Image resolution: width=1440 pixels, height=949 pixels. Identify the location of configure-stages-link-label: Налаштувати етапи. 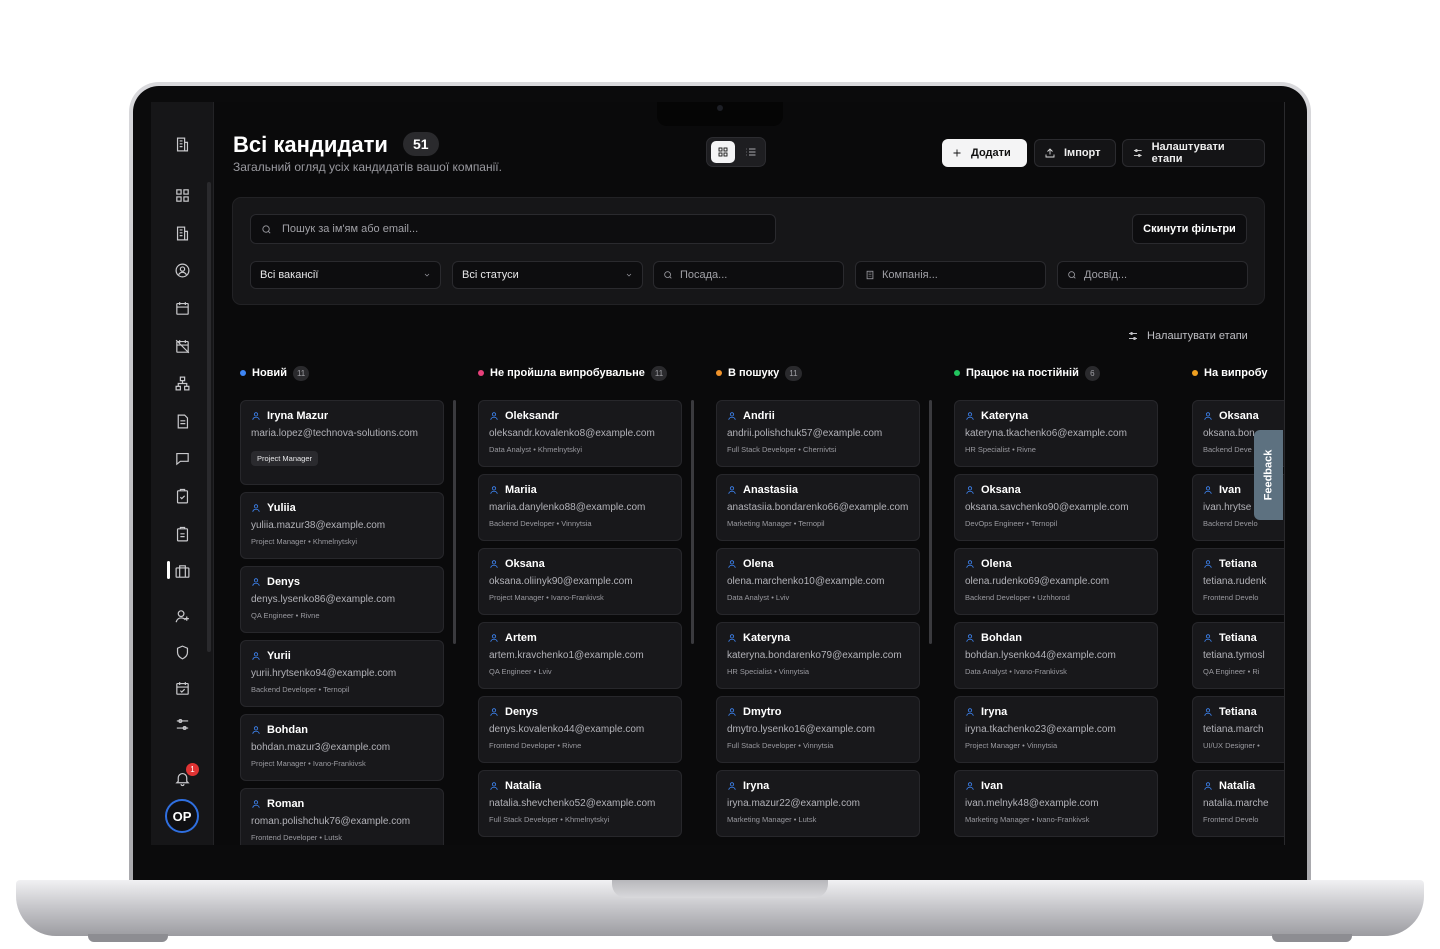
(1197, 336).